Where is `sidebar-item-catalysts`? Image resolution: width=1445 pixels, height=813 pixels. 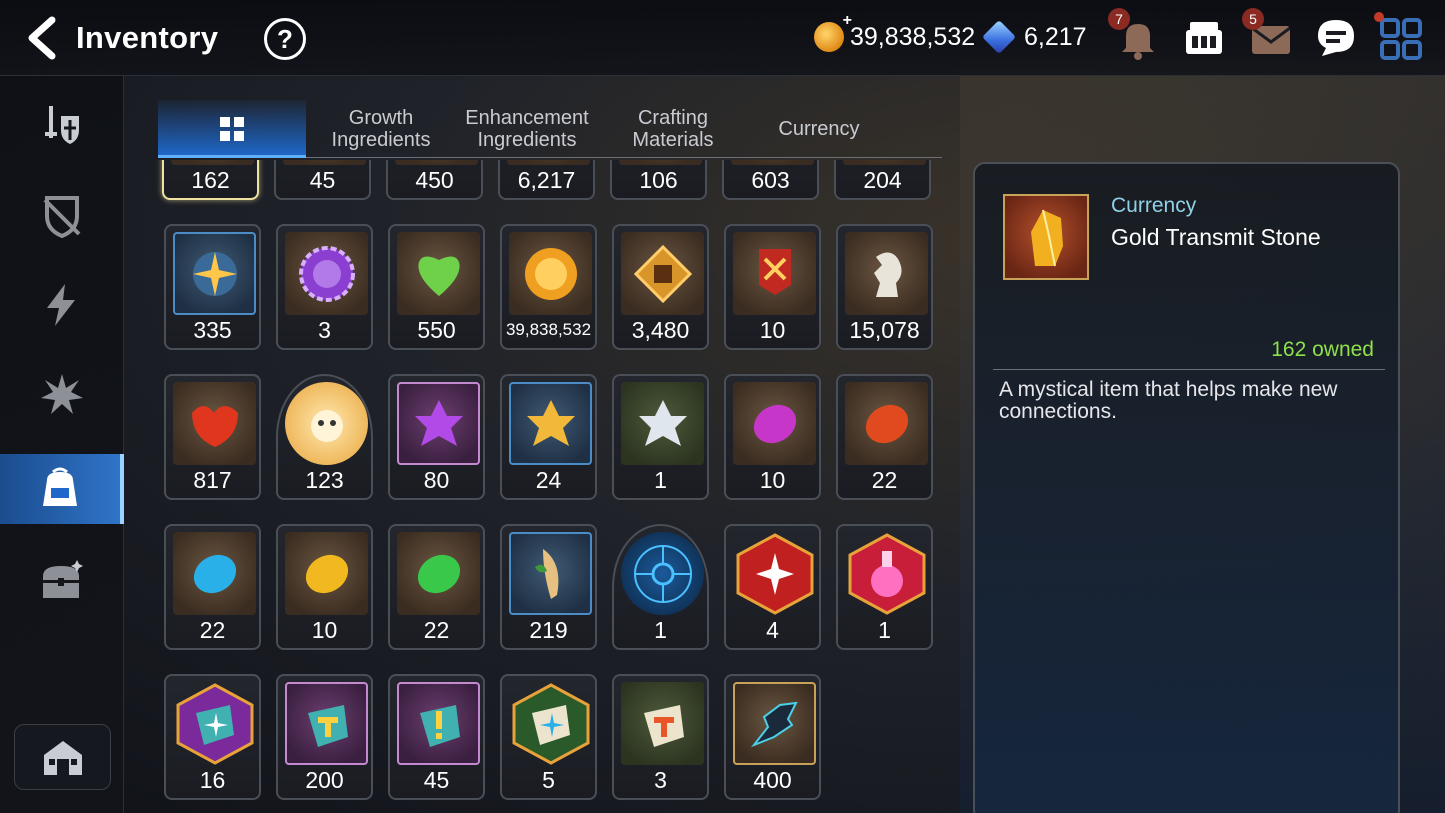 sidebar-item-catalysts is located at coordinates (62, 305).